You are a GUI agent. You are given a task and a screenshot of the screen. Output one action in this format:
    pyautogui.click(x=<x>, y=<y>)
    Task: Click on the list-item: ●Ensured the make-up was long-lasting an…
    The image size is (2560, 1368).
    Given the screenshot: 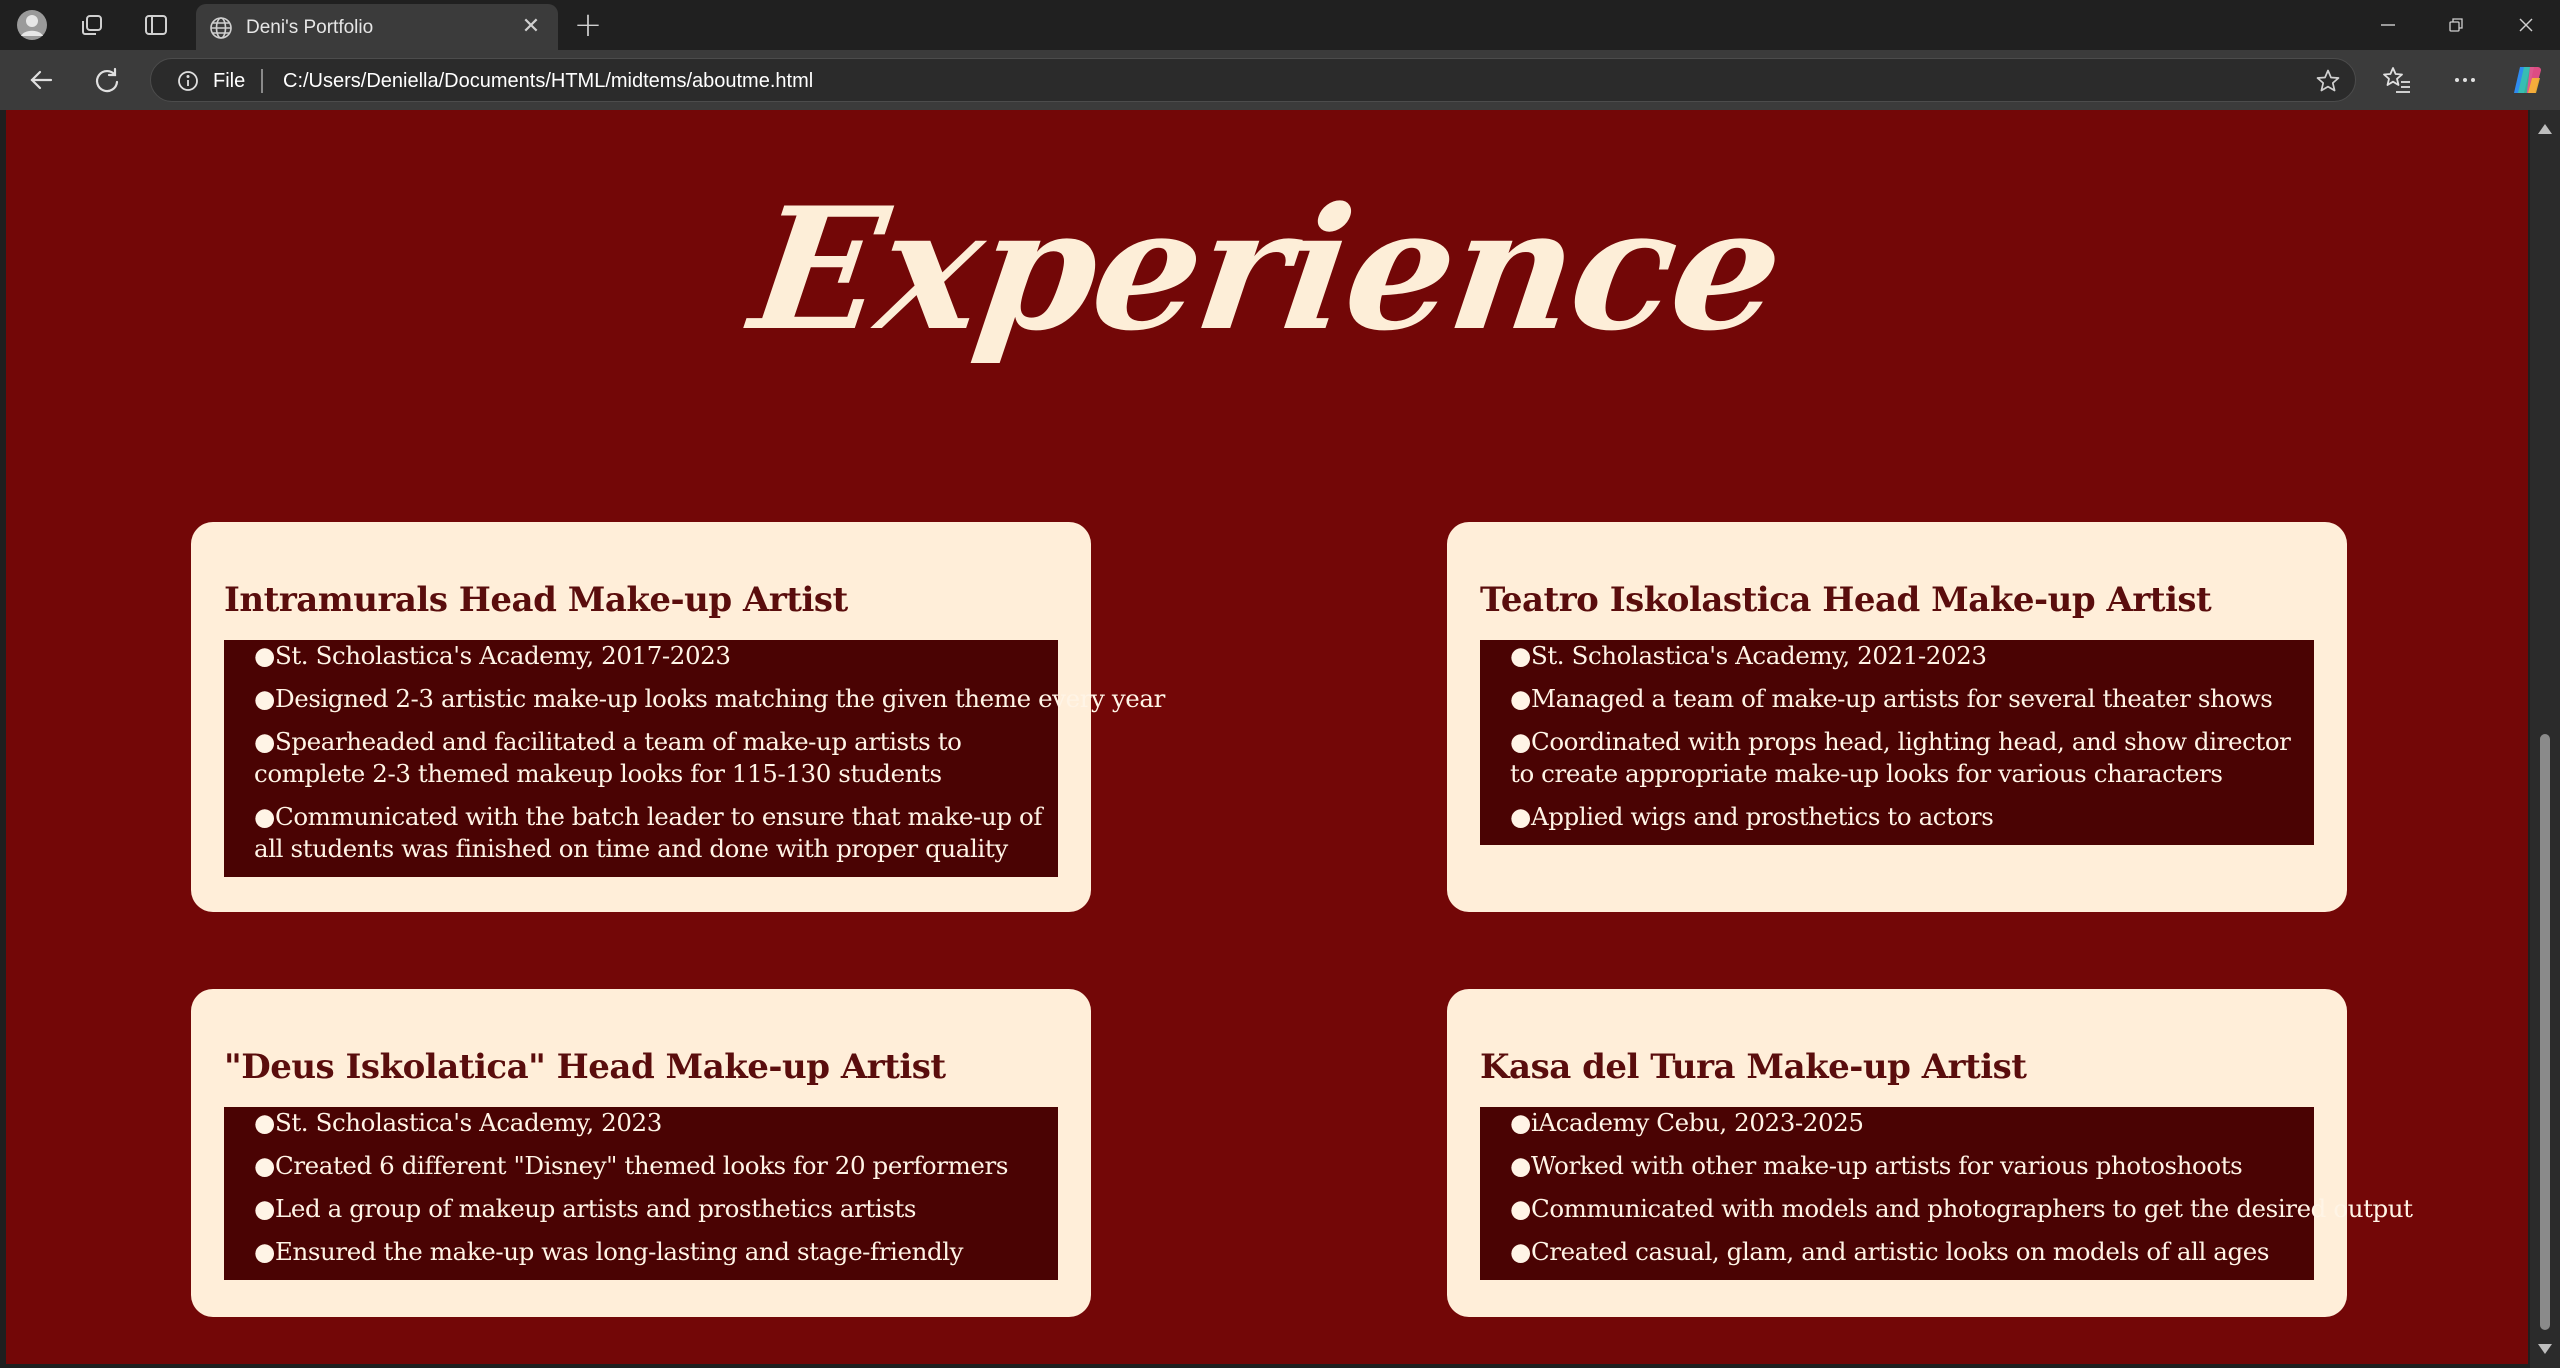 What is the action you would take?
    pyautogui.click(x=609, y=1251)
    